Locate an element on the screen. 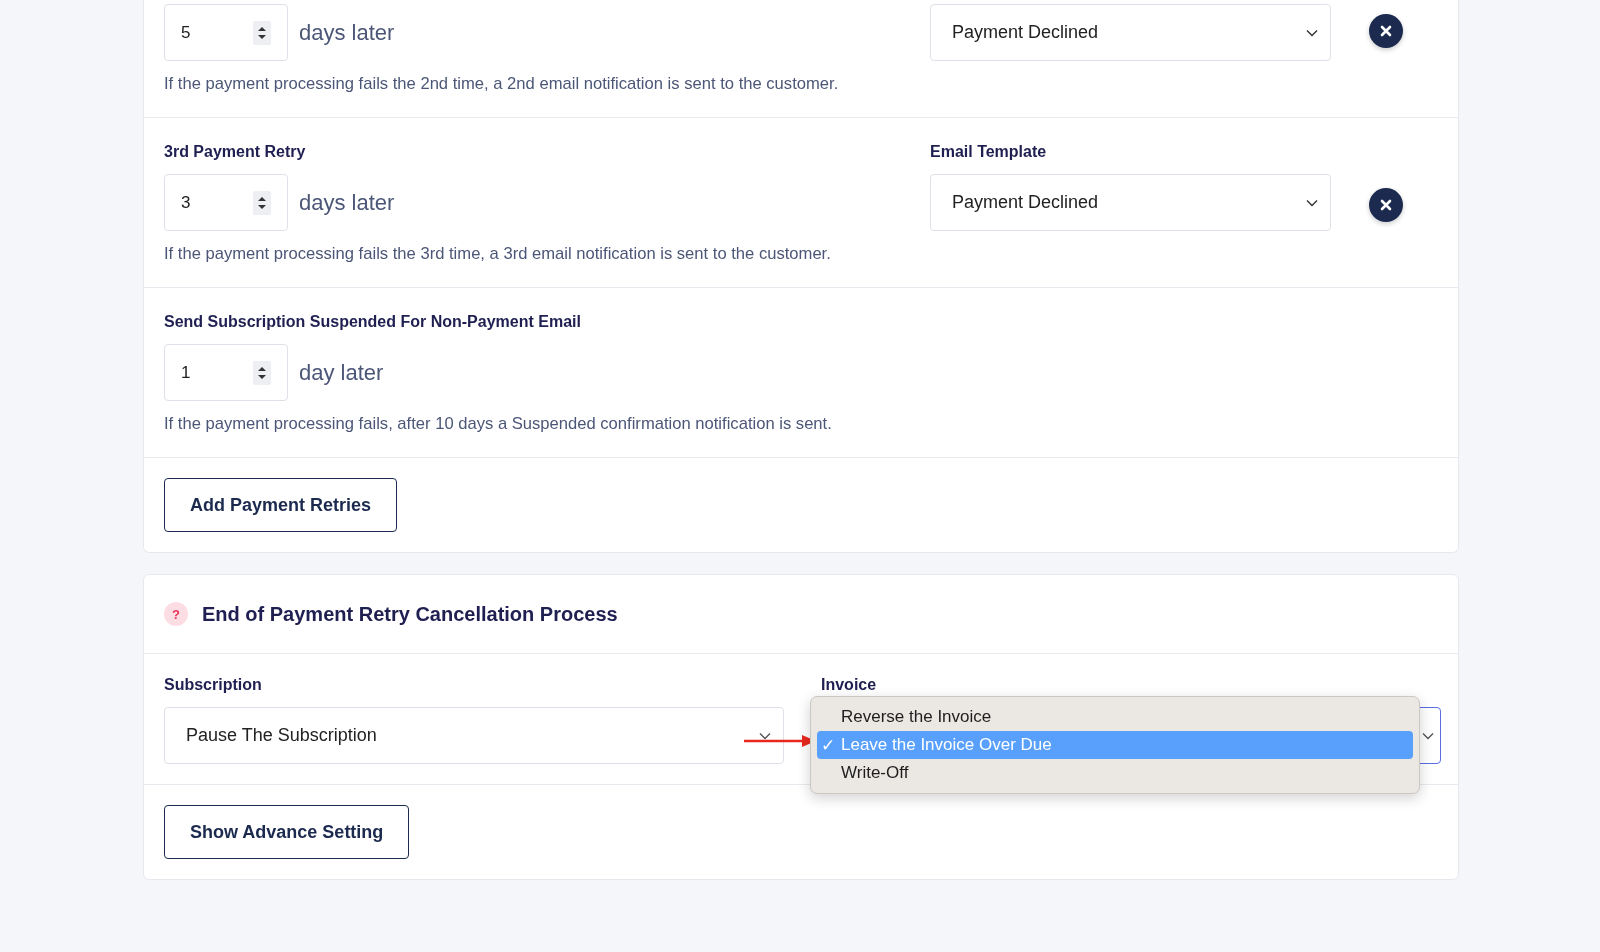  menu-option: Reverse the Invoice is located at coordinates (1115, 717).